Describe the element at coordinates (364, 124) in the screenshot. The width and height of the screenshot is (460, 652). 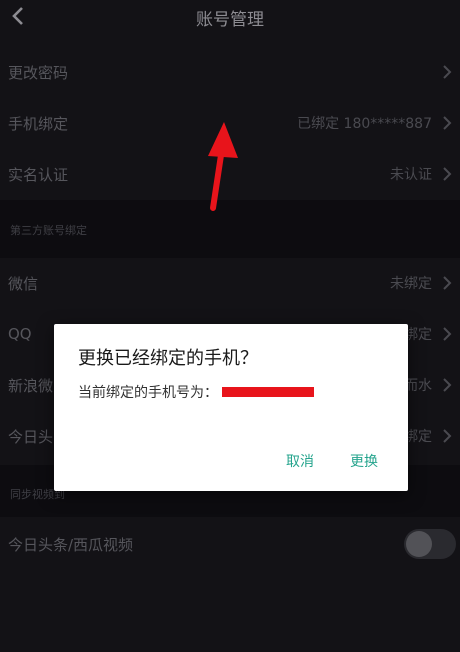
I see `row-value: 已绑定 180*****887` at that location.